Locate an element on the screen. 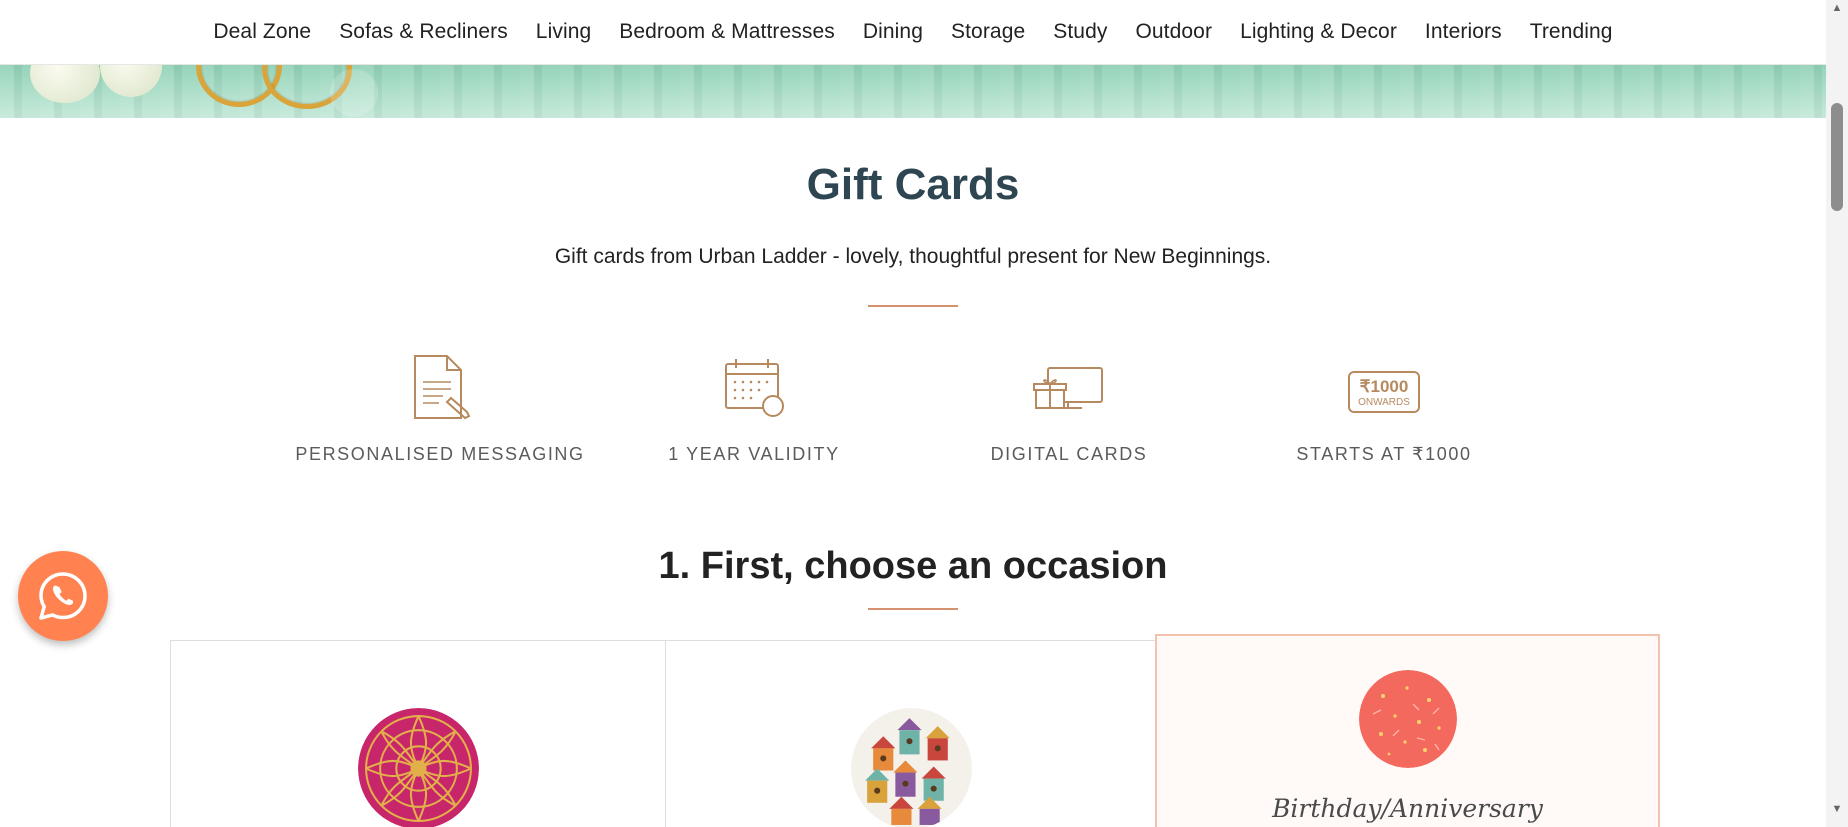 This screenshot has height=827, width=1848. feature-1-year-validity: 1 YEAR VALIDITY is located at coordinates (754, 408).